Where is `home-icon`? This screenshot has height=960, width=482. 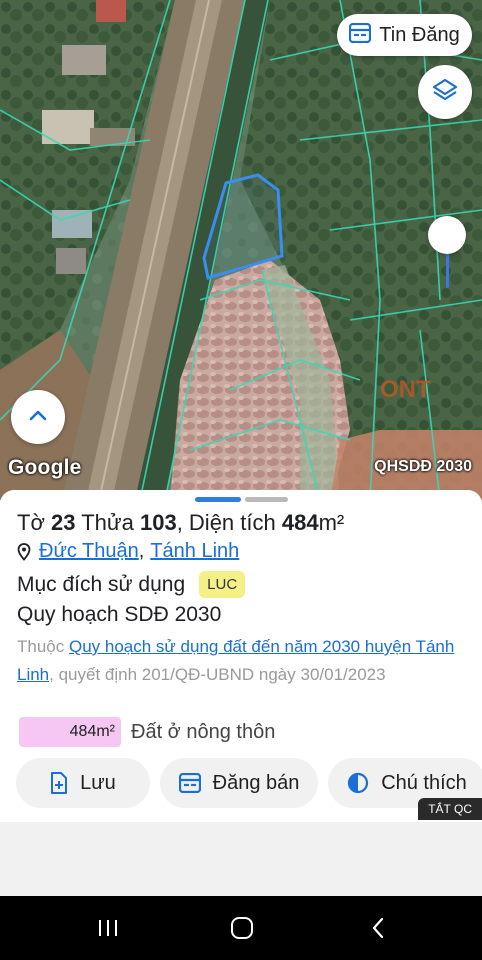
home-icon is located at coordinates (242, 928).